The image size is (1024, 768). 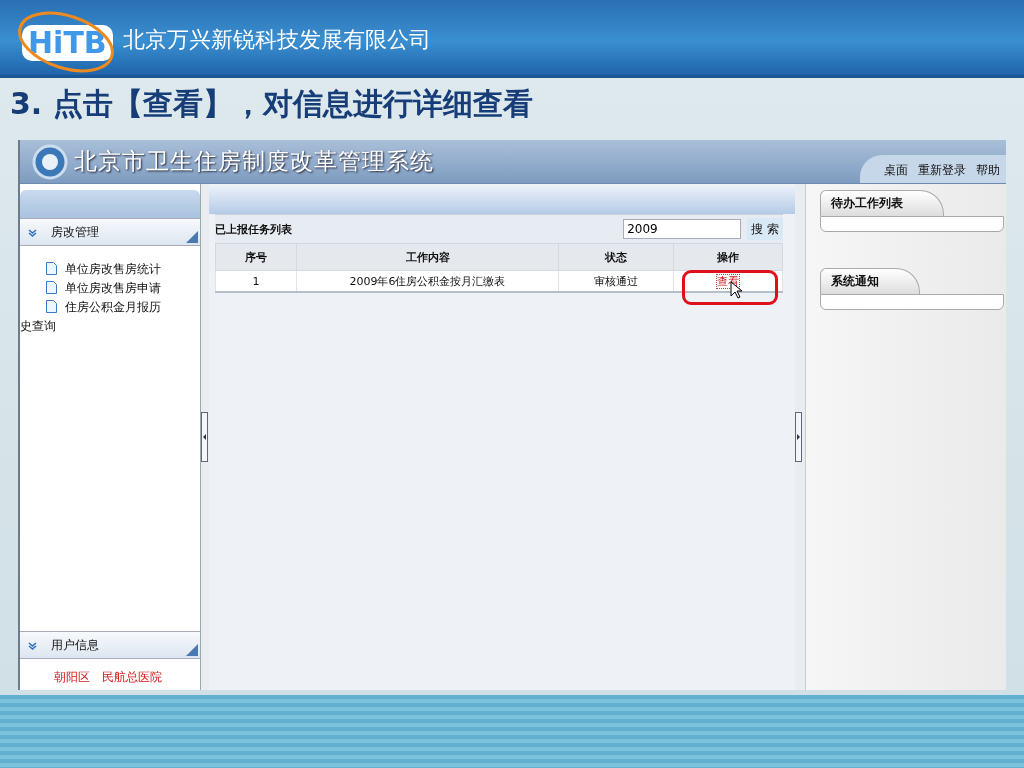 What do you see at coordinates (942, 170) in the screenshot?
I see `nav-link: 重新登录` at bounding box center [942, 170].